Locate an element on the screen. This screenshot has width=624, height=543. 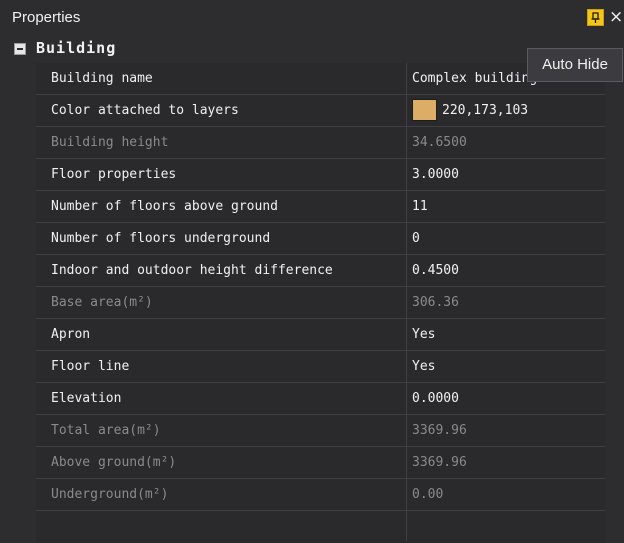
property-grid-gutter is located at coordinates (18, 303).